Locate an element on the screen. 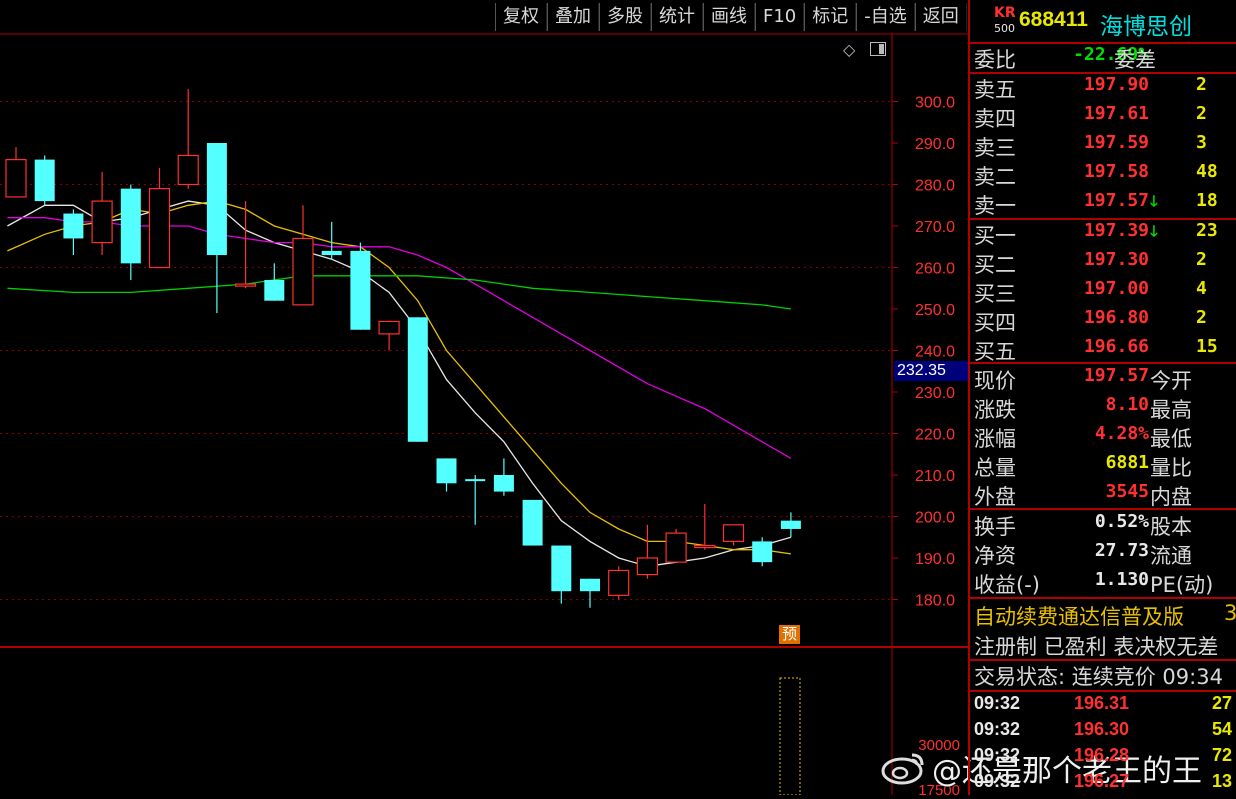 The image size is (1236, 799). bids-price: 197.30 is located at coordinates (1116, 259).